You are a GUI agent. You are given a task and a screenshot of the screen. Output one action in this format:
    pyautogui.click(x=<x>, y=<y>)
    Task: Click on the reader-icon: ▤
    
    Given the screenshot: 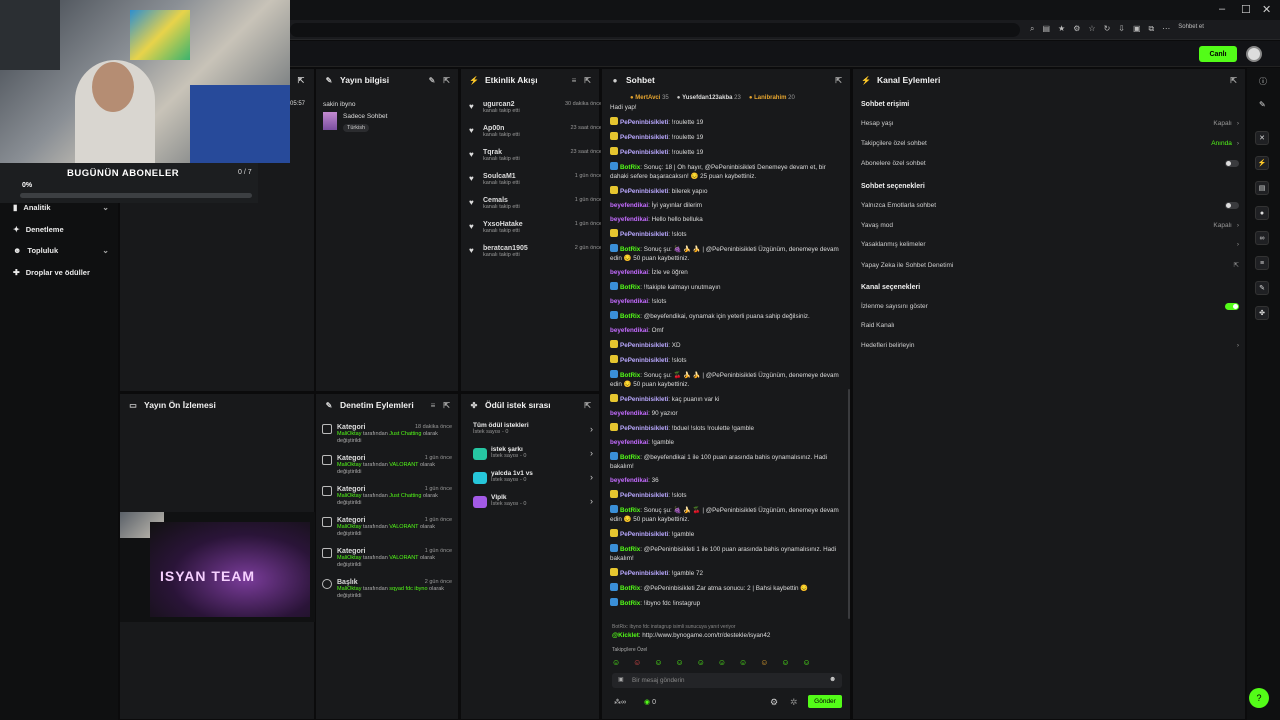 What is the action you would take?
    pyautogui.click(x=1046, y=29)
    